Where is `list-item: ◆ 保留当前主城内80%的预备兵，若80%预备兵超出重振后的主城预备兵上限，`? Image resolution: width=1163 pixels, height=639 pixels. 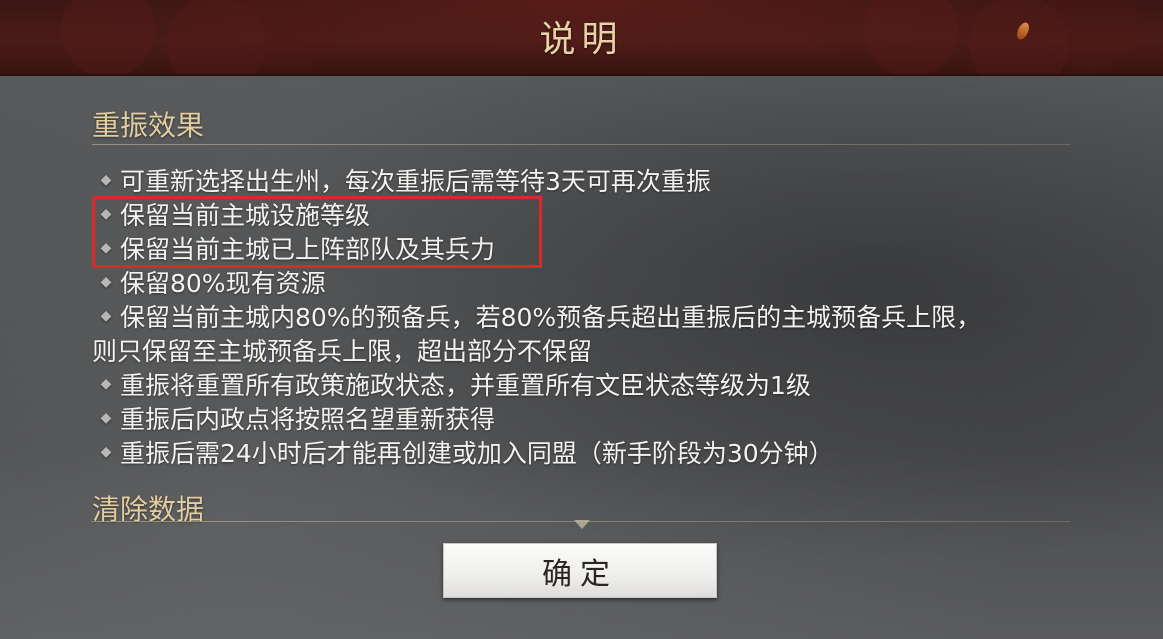 list-item: ◆ 保留当前主城内80%的预备兵，若80%预备兵超出重振后的主城预备兵上限， is located at coordinates (587, 318).